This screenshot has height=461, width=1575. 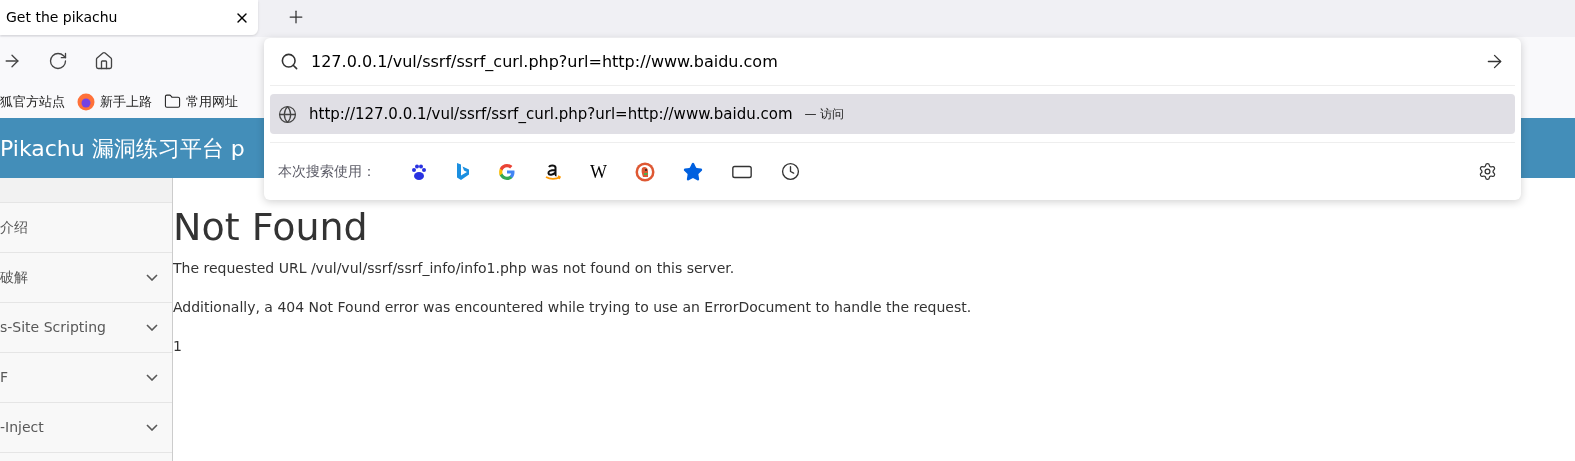 What do you see at coordinates (32, 101) in the screenshot?
I see `bookmark-link: 狐官方站点` at bounding box center [32, 101].